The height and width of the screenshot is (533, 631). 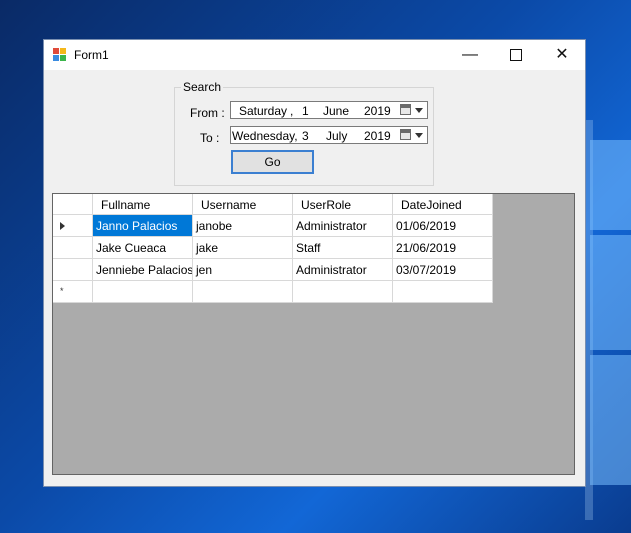 What do you see at coordinates (337, 136) in the screenshot?
I see `to-month: July` at bounding box center [337, 136].